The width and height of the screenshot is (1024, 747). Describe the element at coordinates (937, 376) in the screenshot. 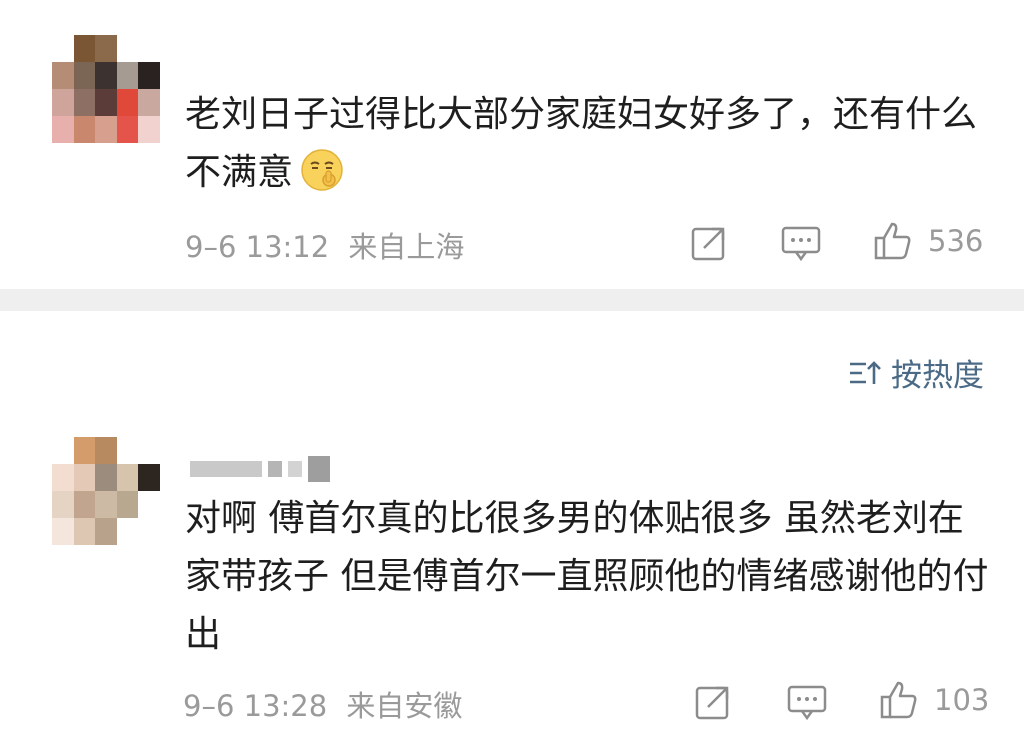

I see `sort-label: 按热度` at that location.